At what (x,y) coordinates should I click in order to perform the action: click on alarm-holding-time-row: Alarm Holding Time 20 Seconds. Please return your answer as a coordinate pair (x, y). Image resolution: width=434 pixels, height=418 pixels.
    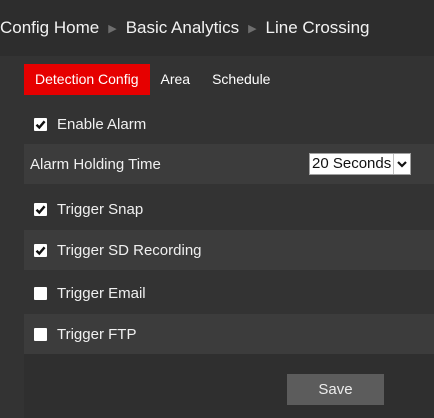
    Looking at the image, I should click on (229, 164).